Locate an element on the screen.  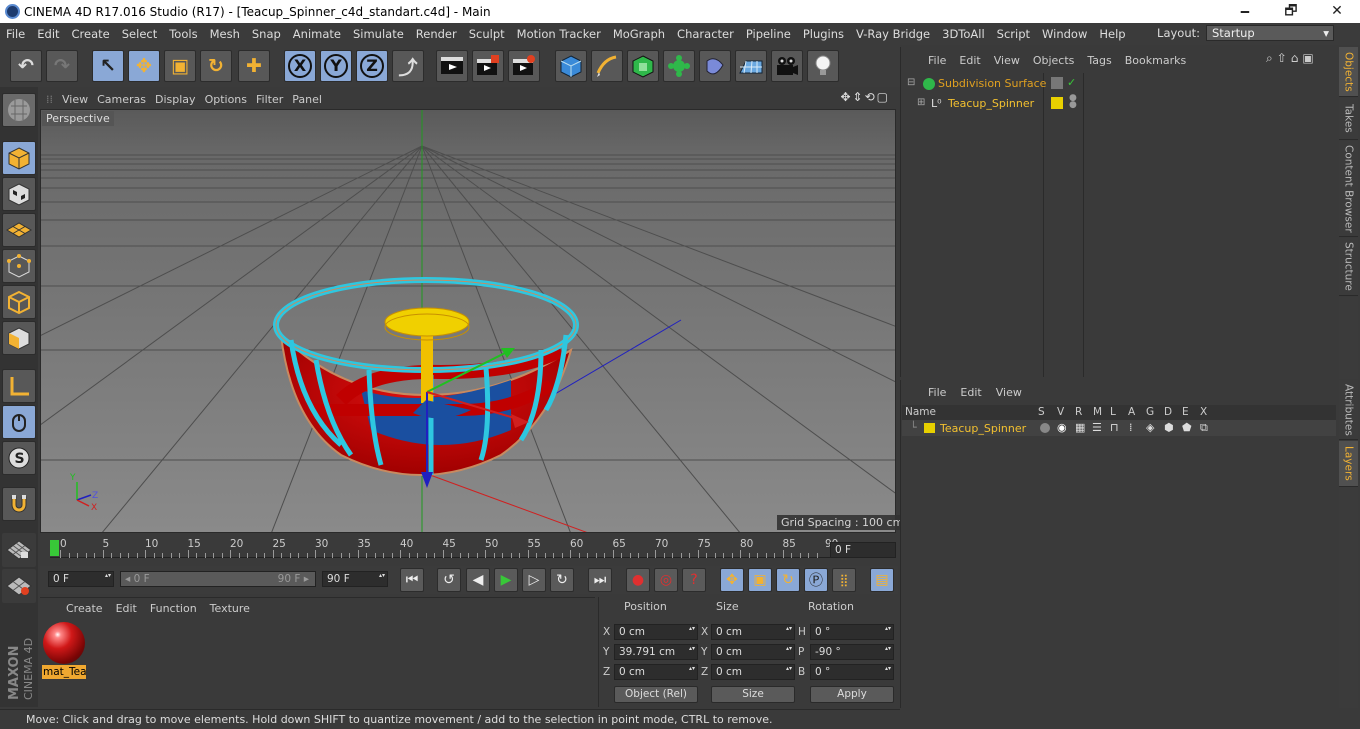
render-picture-viewer-icon is located at coordinates (488, 66).